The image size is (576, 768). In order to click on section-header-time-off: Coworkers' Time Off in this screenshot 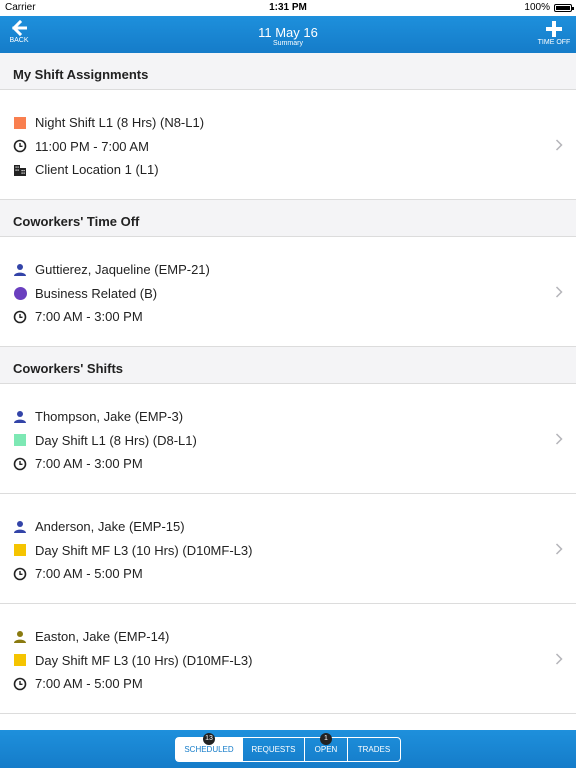, I will do `click(288, 218)`.